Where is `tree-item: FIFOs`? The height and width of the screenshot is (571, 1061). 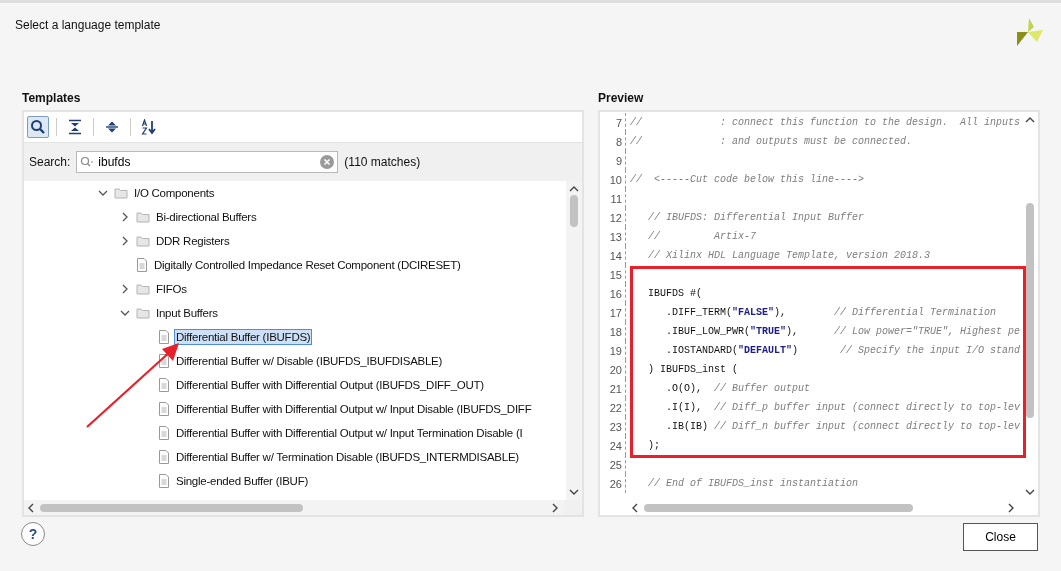 tree-item: FIFOs is located at coordinates (171, 289).